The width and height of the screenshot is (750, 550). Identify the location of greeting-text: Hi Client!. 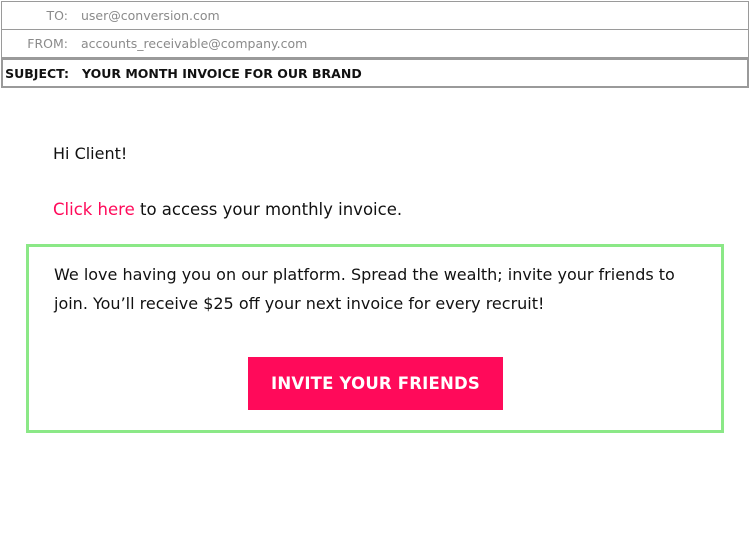
(90, 153).